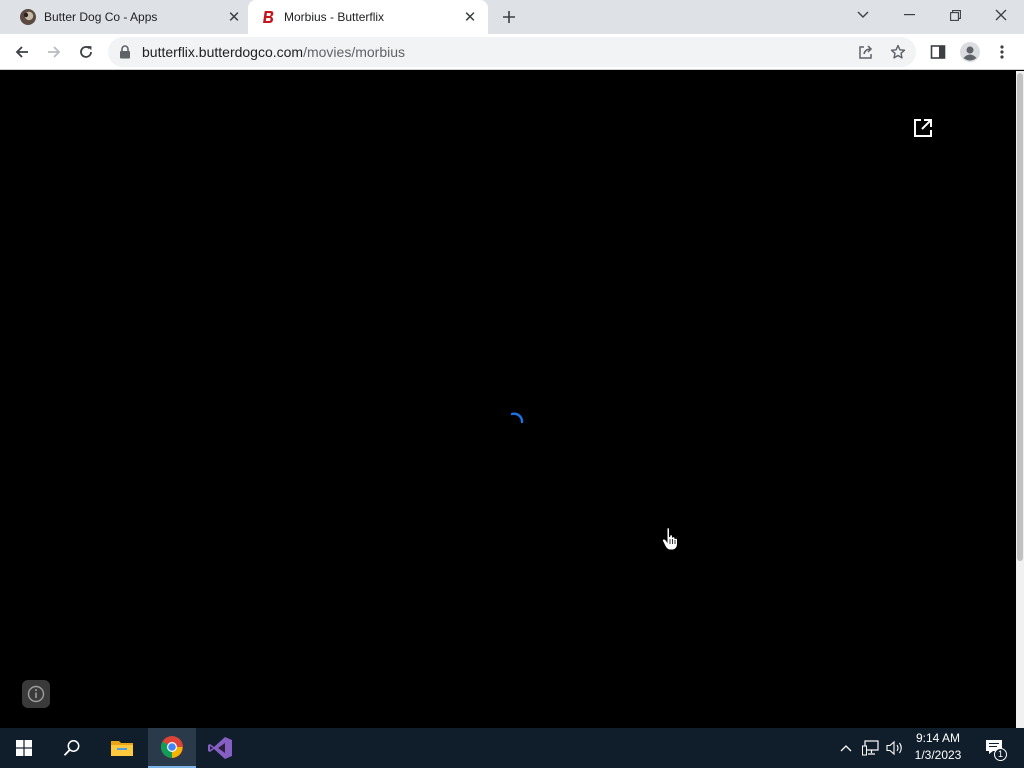 Image resolution: width=1024 pixels, height=768 pixels. I want to click on restore-button, so click(955, 15).